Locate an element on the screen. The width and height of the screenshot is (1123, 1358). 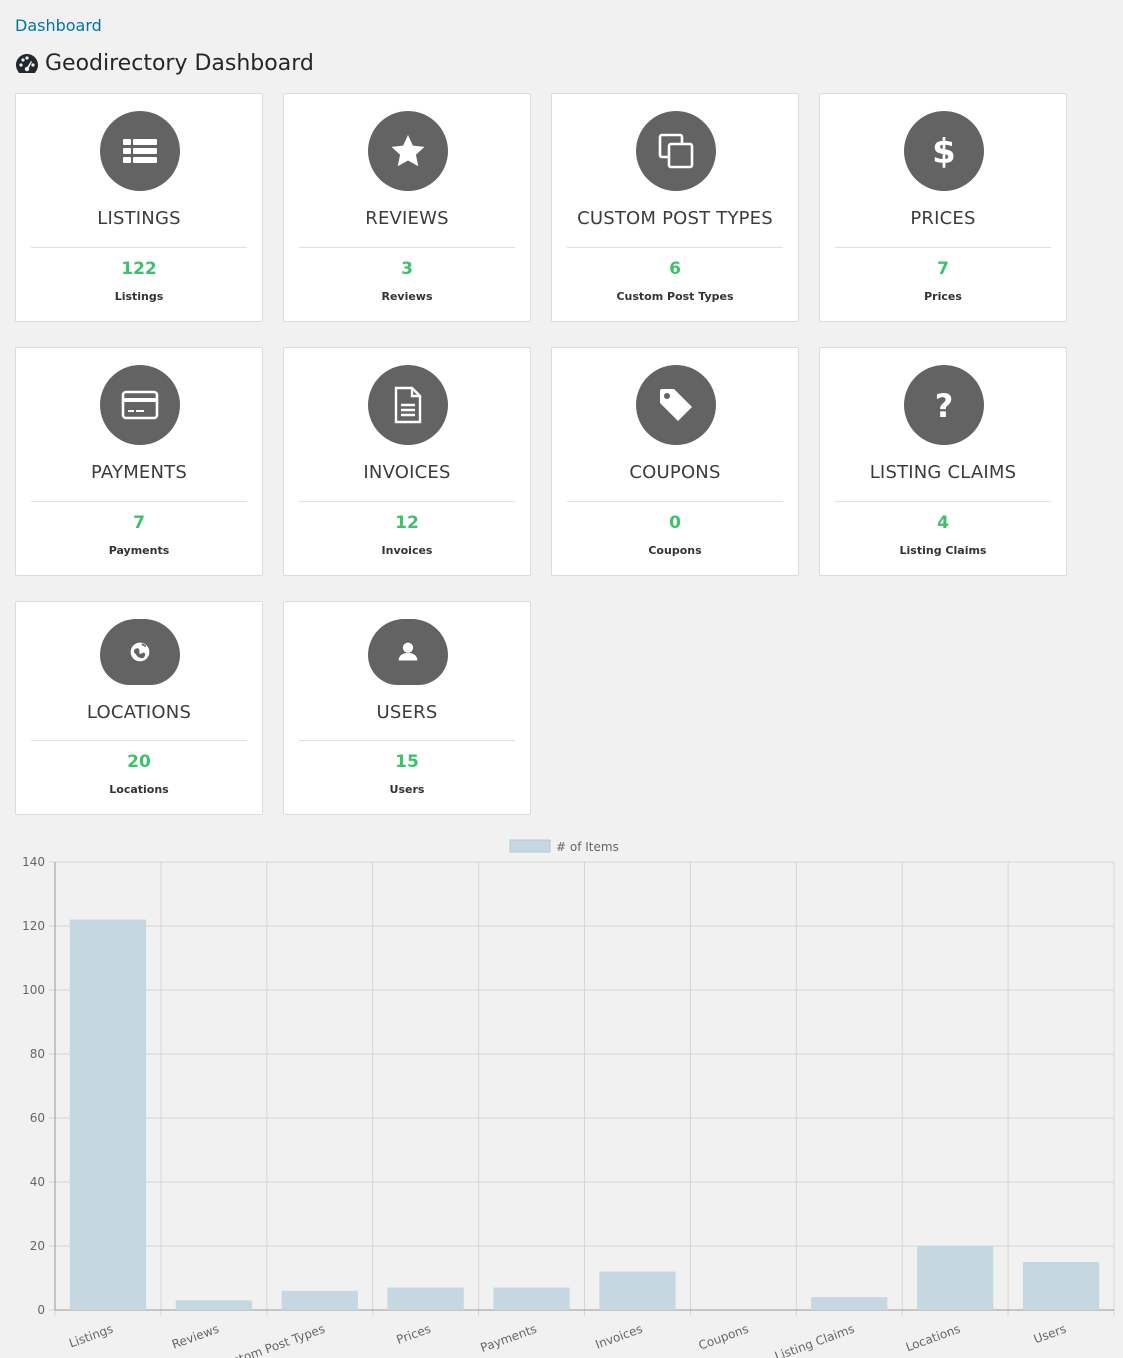
y-tick-label: 0 is located at coordinates (41, 1310).